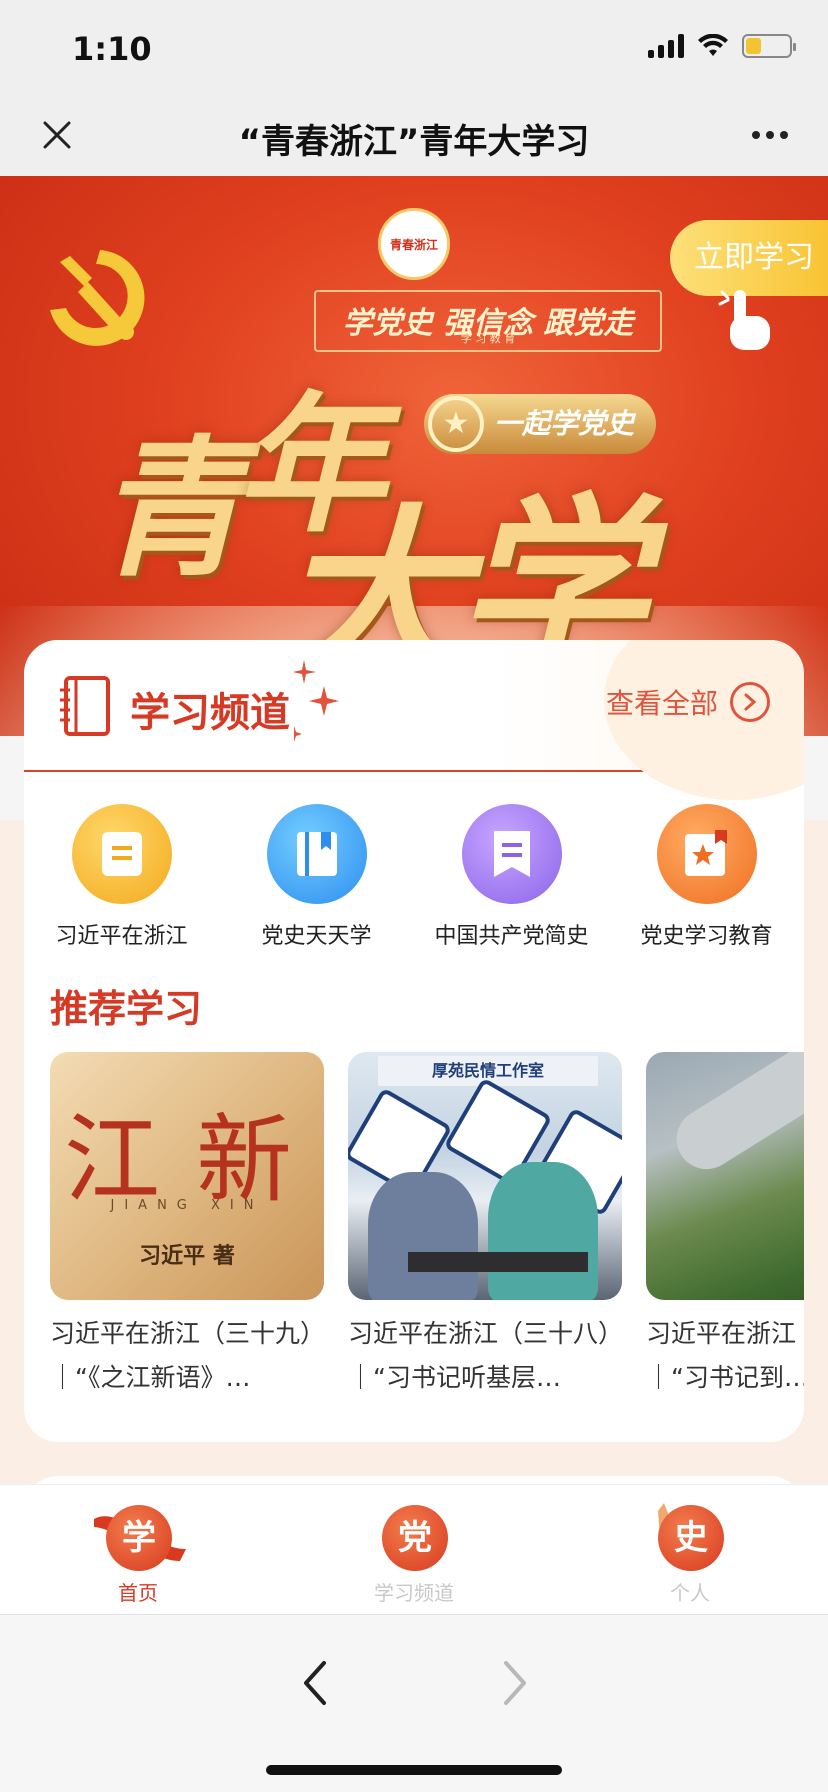 The height and width of the screenshot is (1792, 828). Describe the element at coordinates (753, 46) in the screenshot. I see `battery-level` at that location.